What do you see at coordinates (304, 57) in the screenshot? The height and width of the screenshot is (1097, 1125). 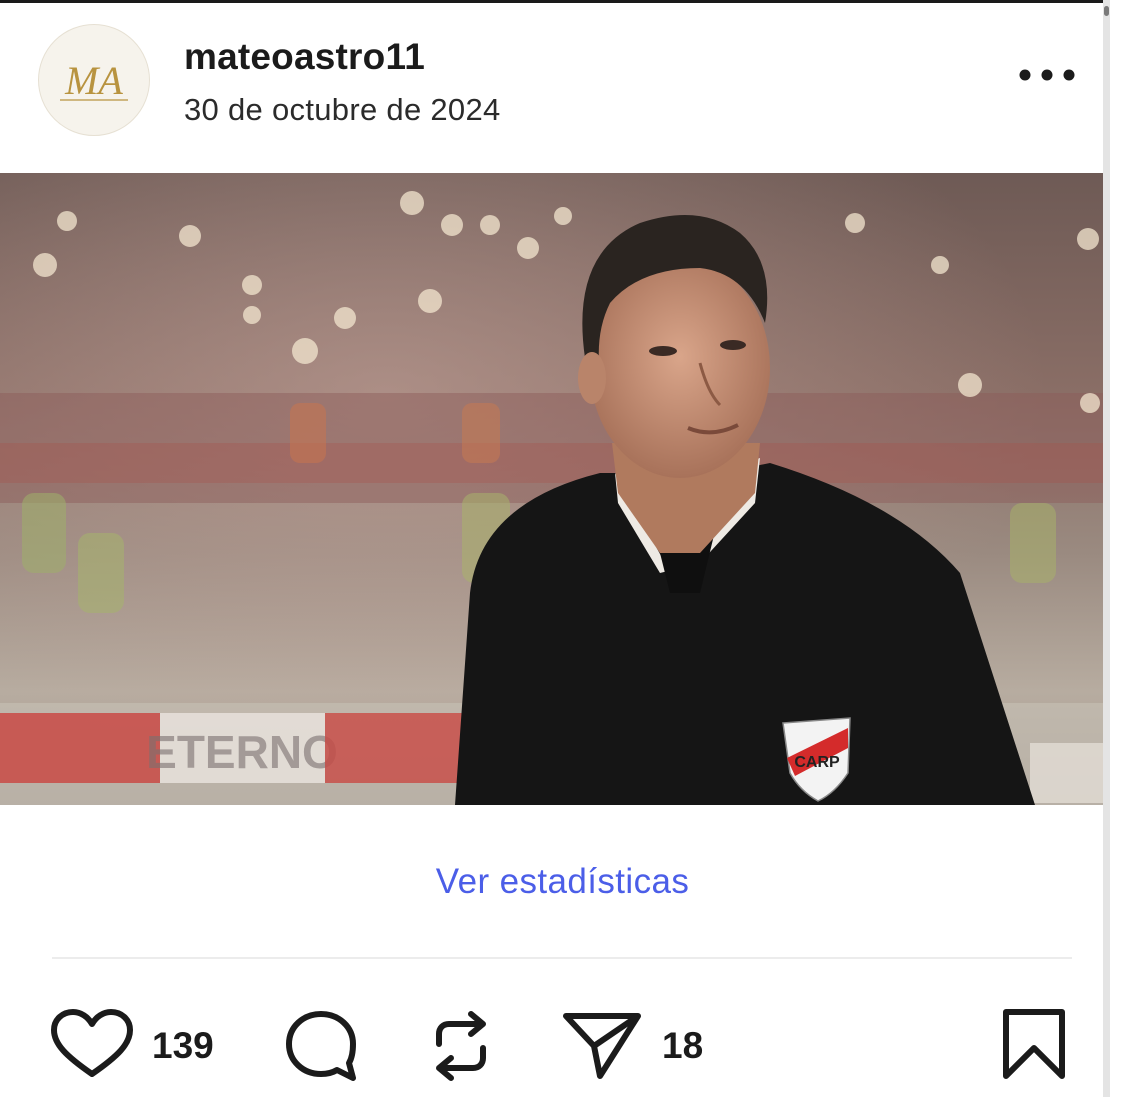 I see `username: mateoastro11` at bounding box center [304, 57].